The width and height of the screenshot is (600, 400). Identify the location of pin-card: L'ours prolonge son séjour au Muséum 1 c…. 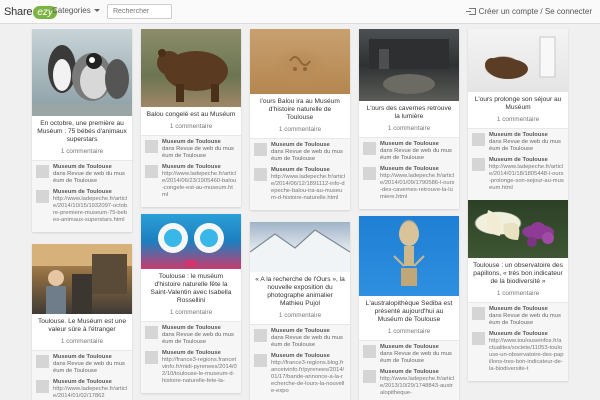
(518, 114).